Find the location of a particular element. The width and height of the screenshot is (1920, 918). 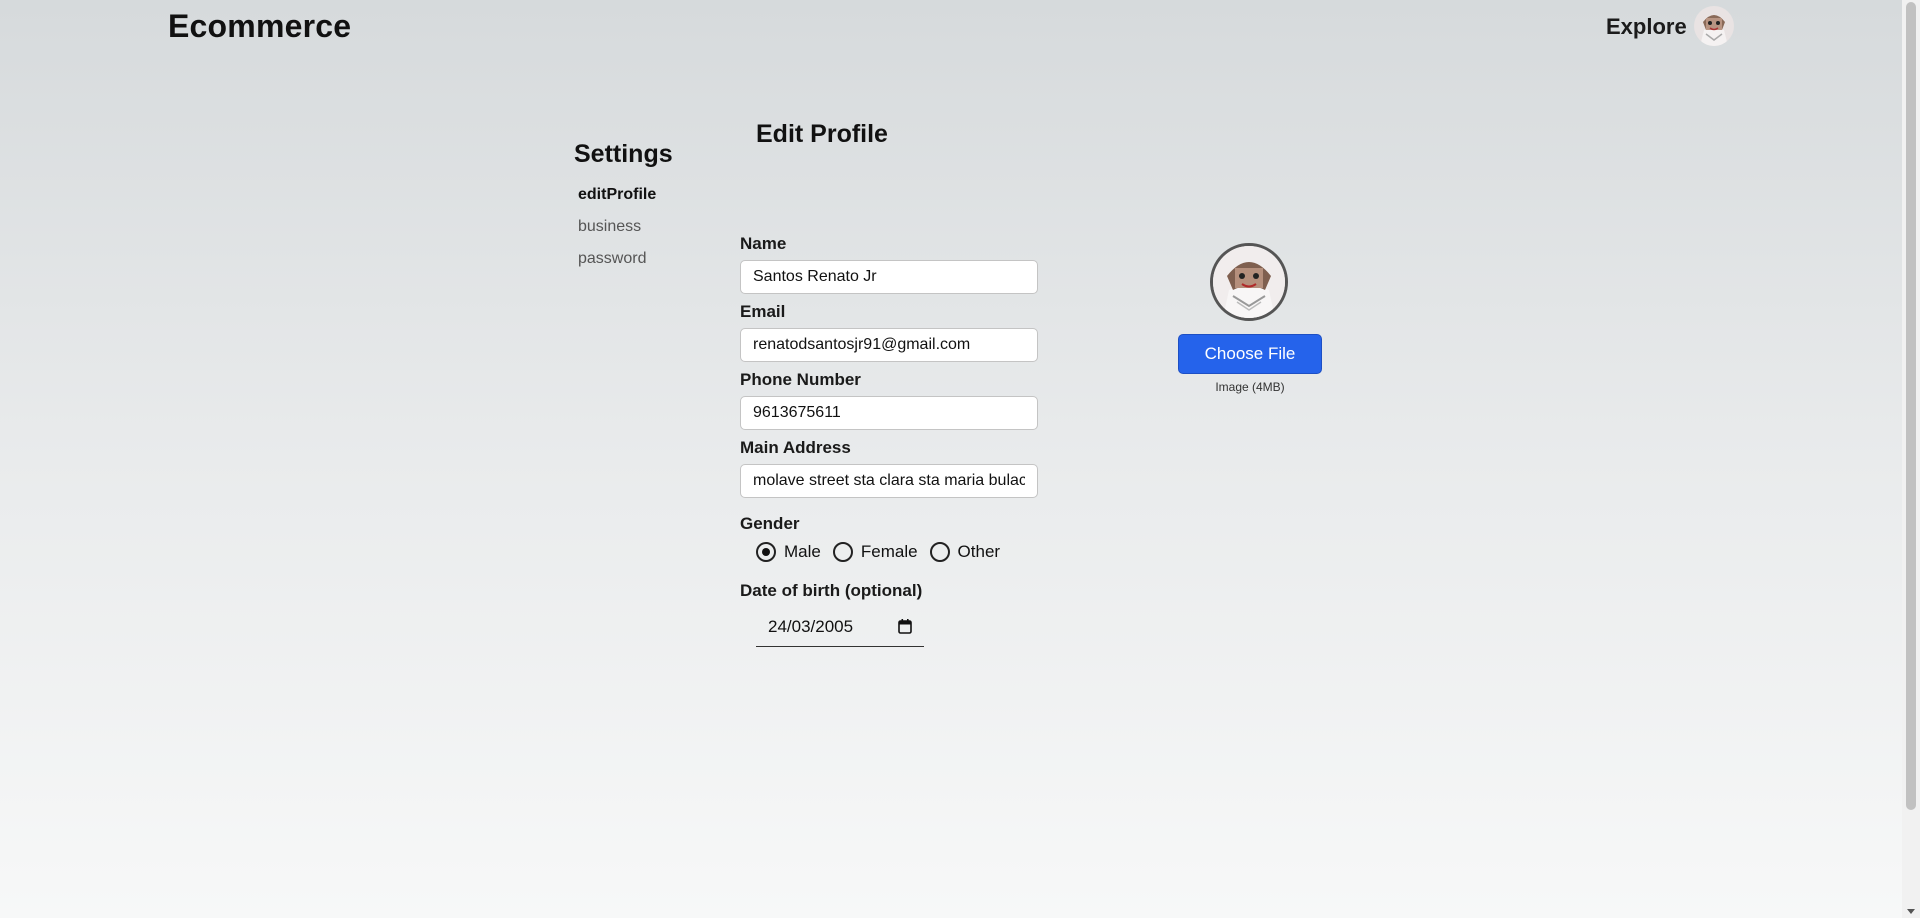

gender-option-male: Male is located at coordinates (788, 552).